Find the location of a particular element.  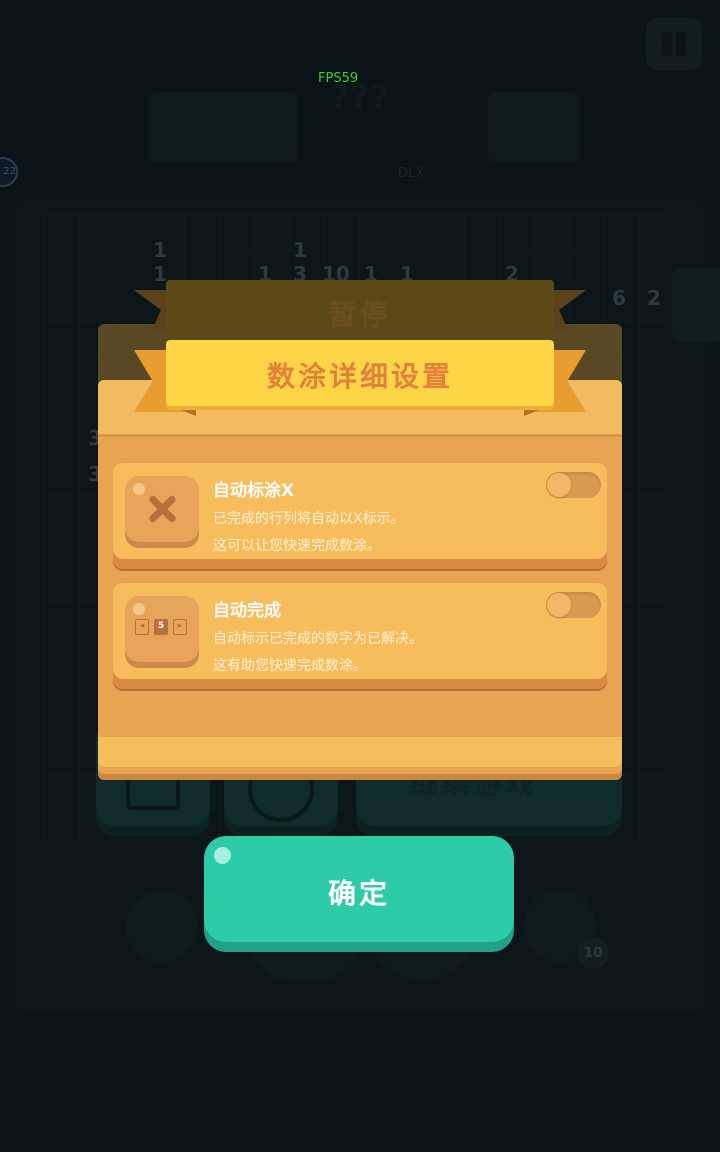

auto-mark-x-toggle is located at coordinates (573, 485).